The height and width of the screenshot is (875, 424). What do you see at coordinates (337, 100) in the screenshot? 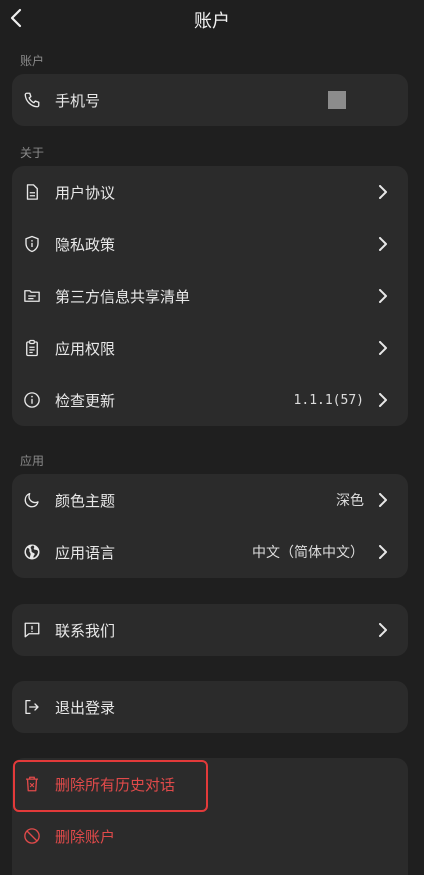
I see `phone-value-placeholder` at bounding box center [337, 100].